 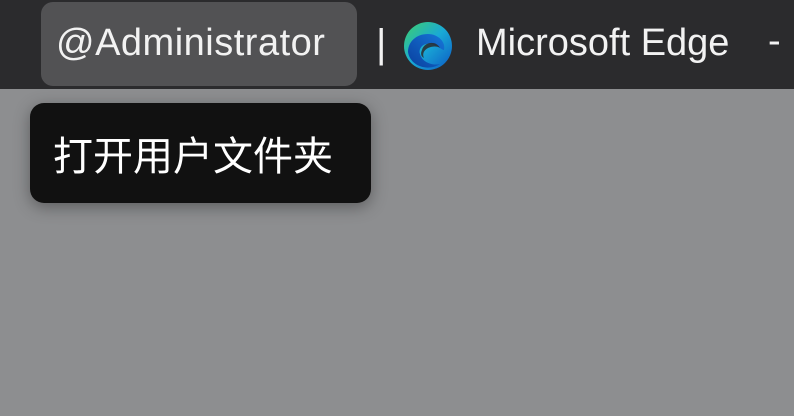 What do you see at coordinates (603, 43) in the screenshot?
I see `window-title: Microsoft Edge` at bounding box center [603, 43].